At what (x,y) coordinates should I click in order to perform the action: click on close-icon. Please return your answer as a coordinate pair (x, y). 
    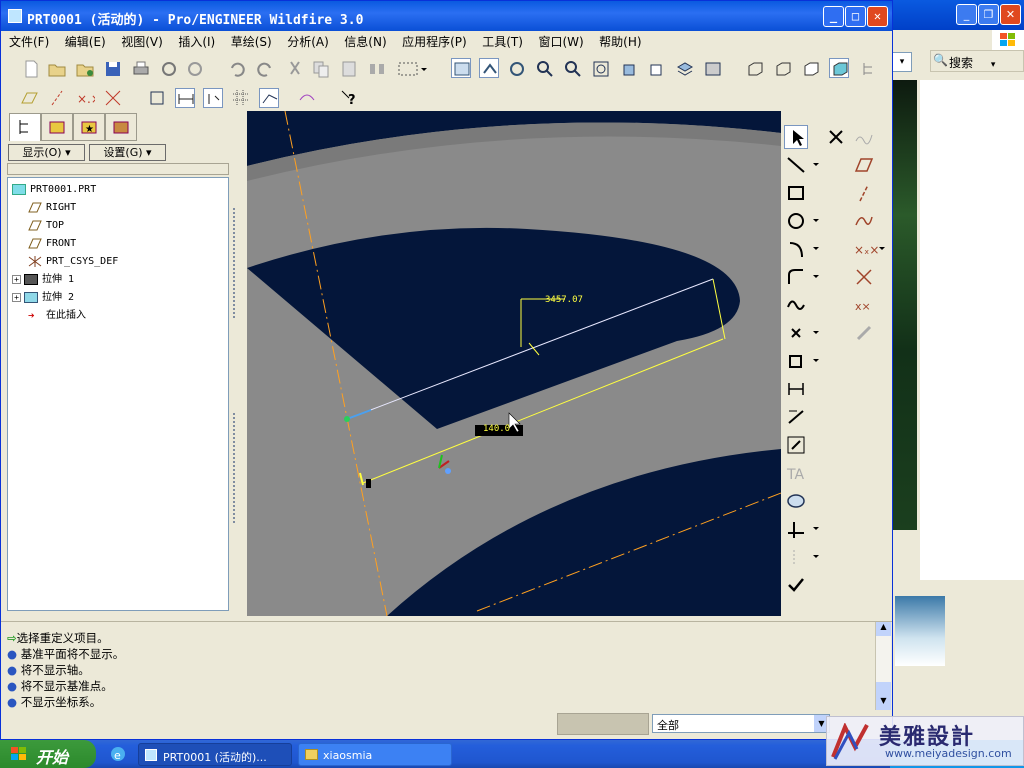
    Looking at the image, I should click on (836, 137).